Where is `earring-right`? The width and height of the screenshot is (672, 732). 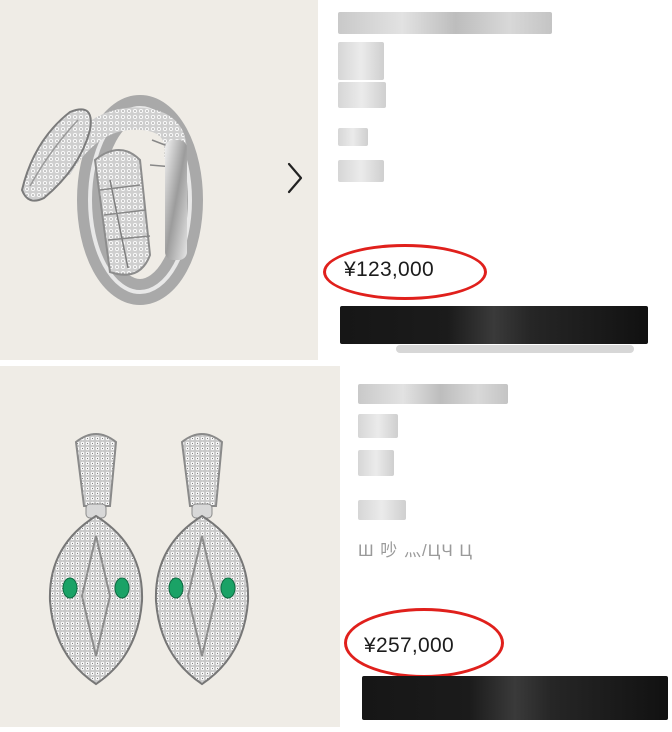
earring-right is located at coordinates (202, 559).